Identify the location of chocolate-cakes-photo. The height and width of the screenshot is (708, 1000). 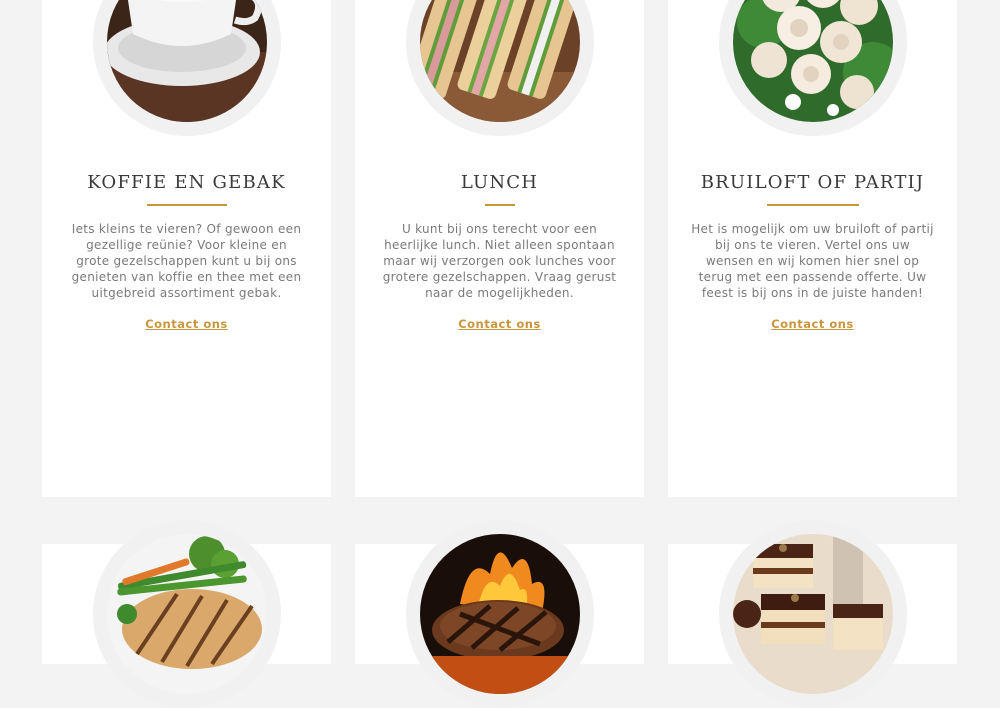
(812, 614).